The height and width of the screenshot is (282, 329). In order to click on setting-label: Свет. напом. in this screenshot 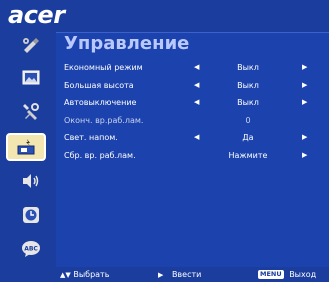, I will do `click(91, 137)`.